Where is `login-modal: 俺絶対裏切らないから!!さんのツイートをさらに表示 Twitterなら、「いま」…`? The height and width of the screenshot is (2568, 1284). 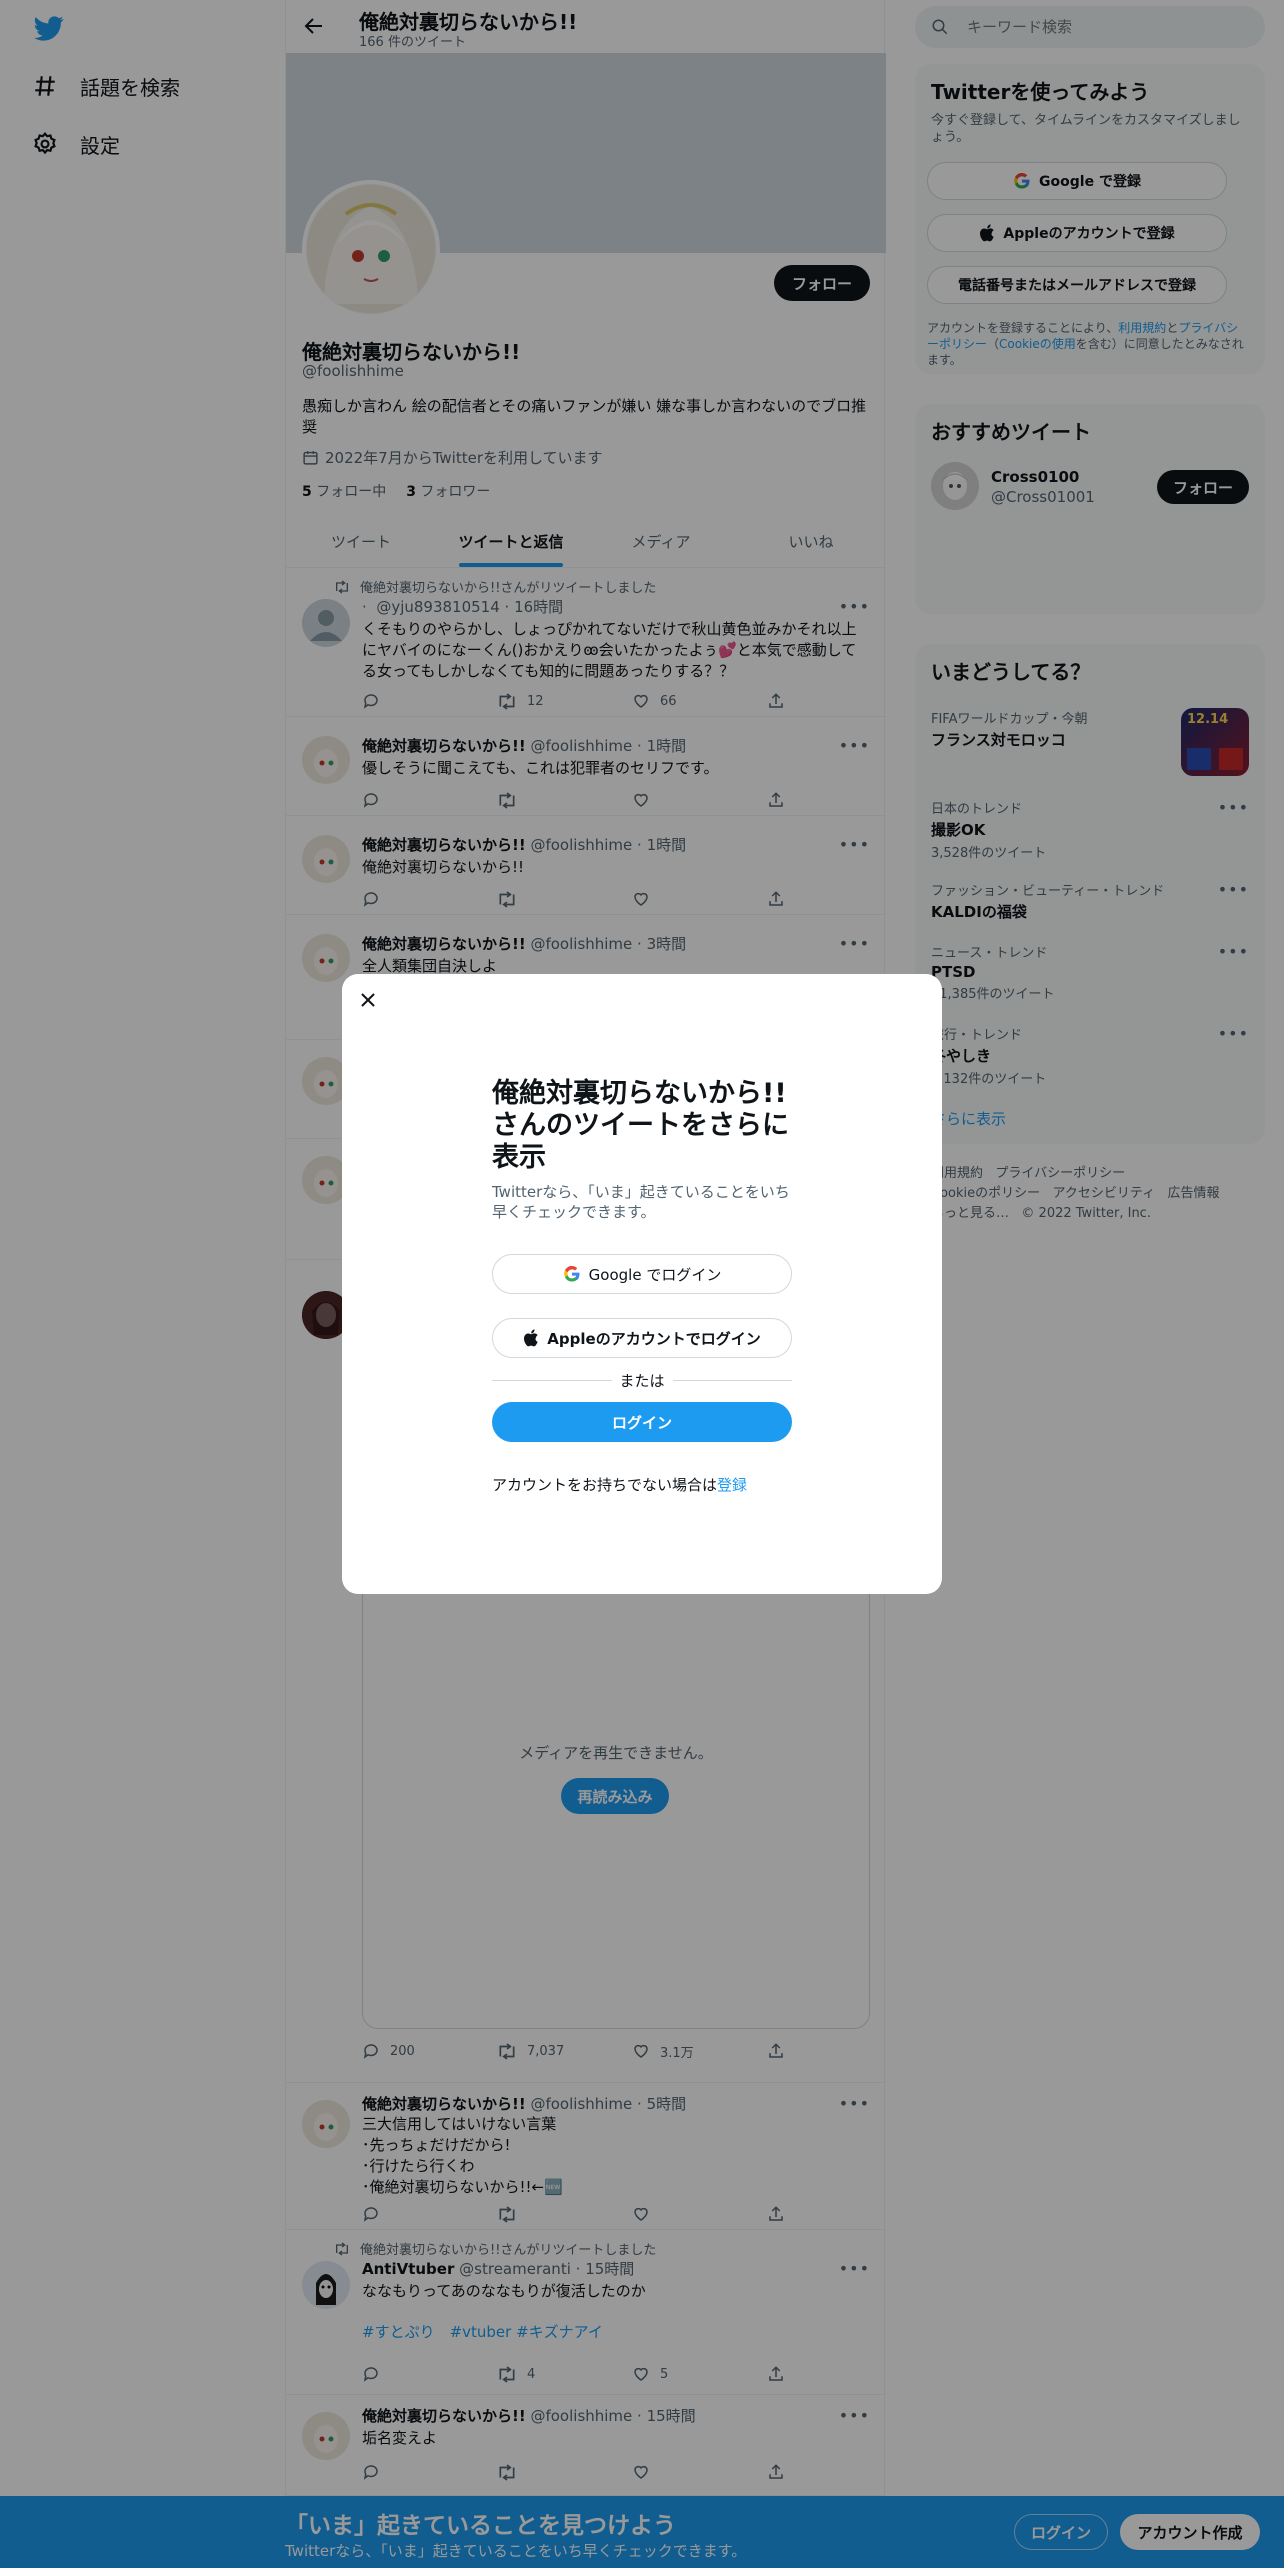 login-modal: 俺絶対裏切らないから!!さんのツイートをさらに表示 Twitterなら、「いま」… is located at coordinates (642, 1284).